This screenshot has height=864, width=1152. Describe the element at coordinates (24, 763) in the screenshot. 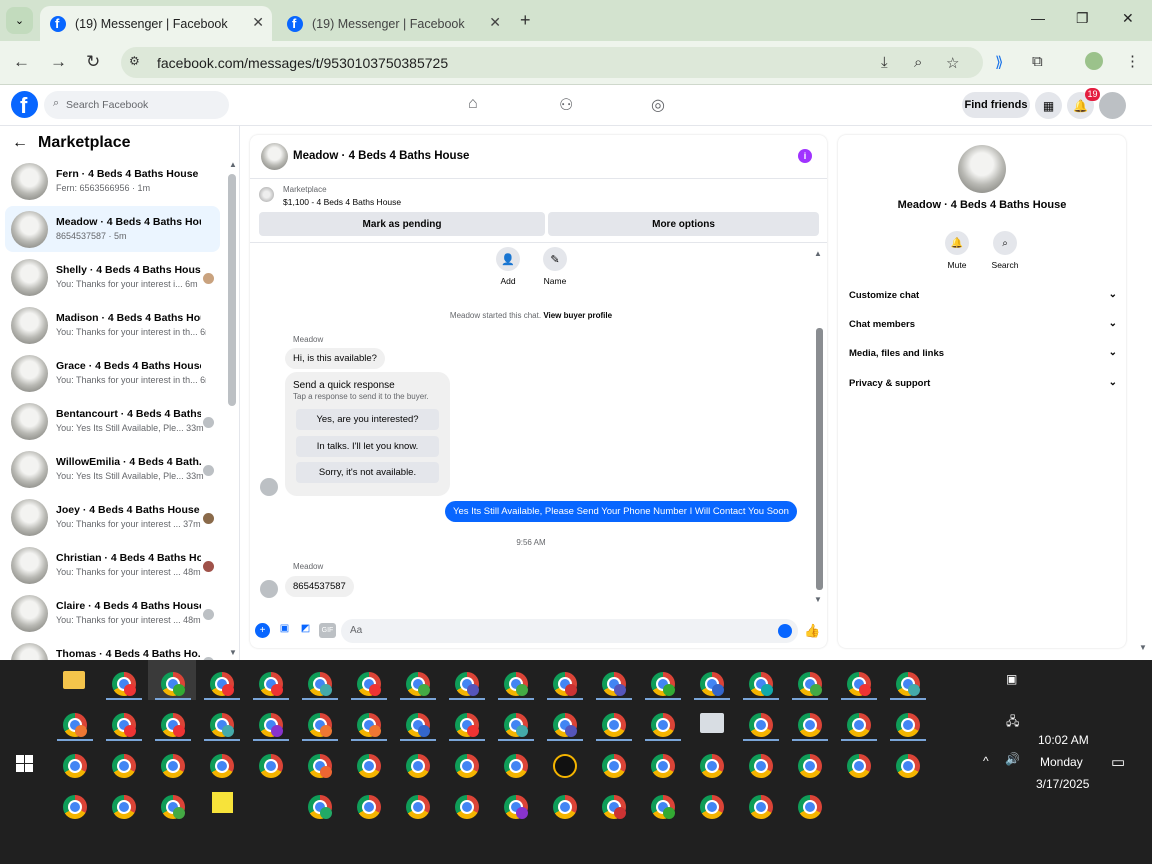

I see `windows-start-icon` at that location.